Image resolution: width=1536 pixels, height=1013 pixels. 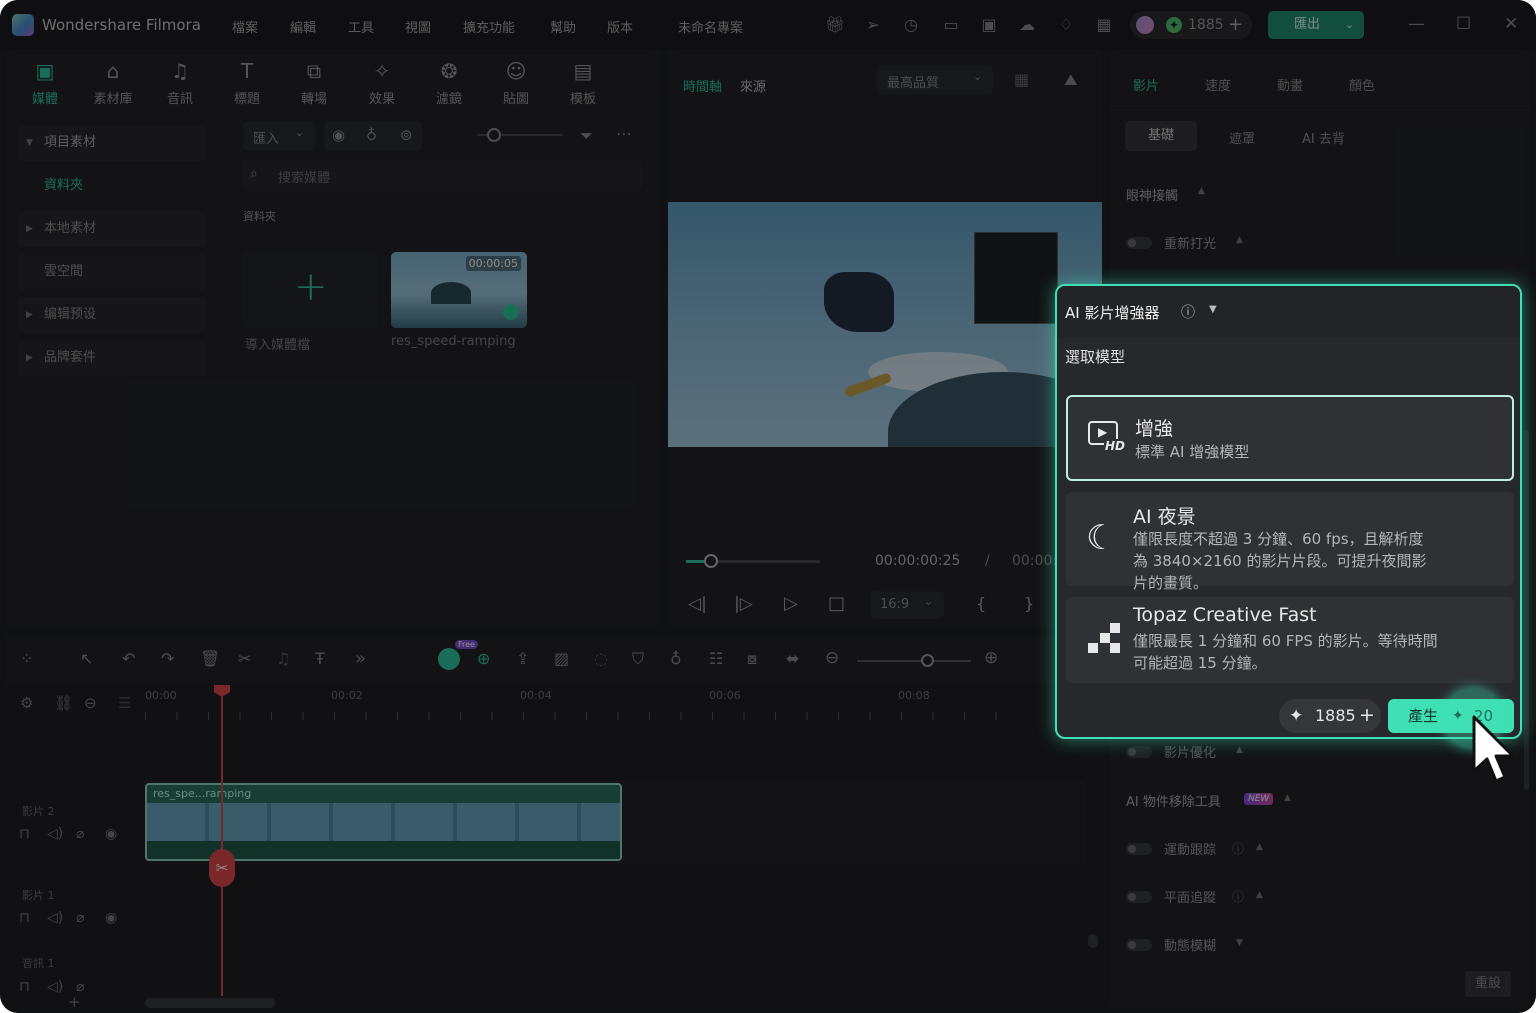 I want to click on more-tools-icon: », so click(x=360, y=658).